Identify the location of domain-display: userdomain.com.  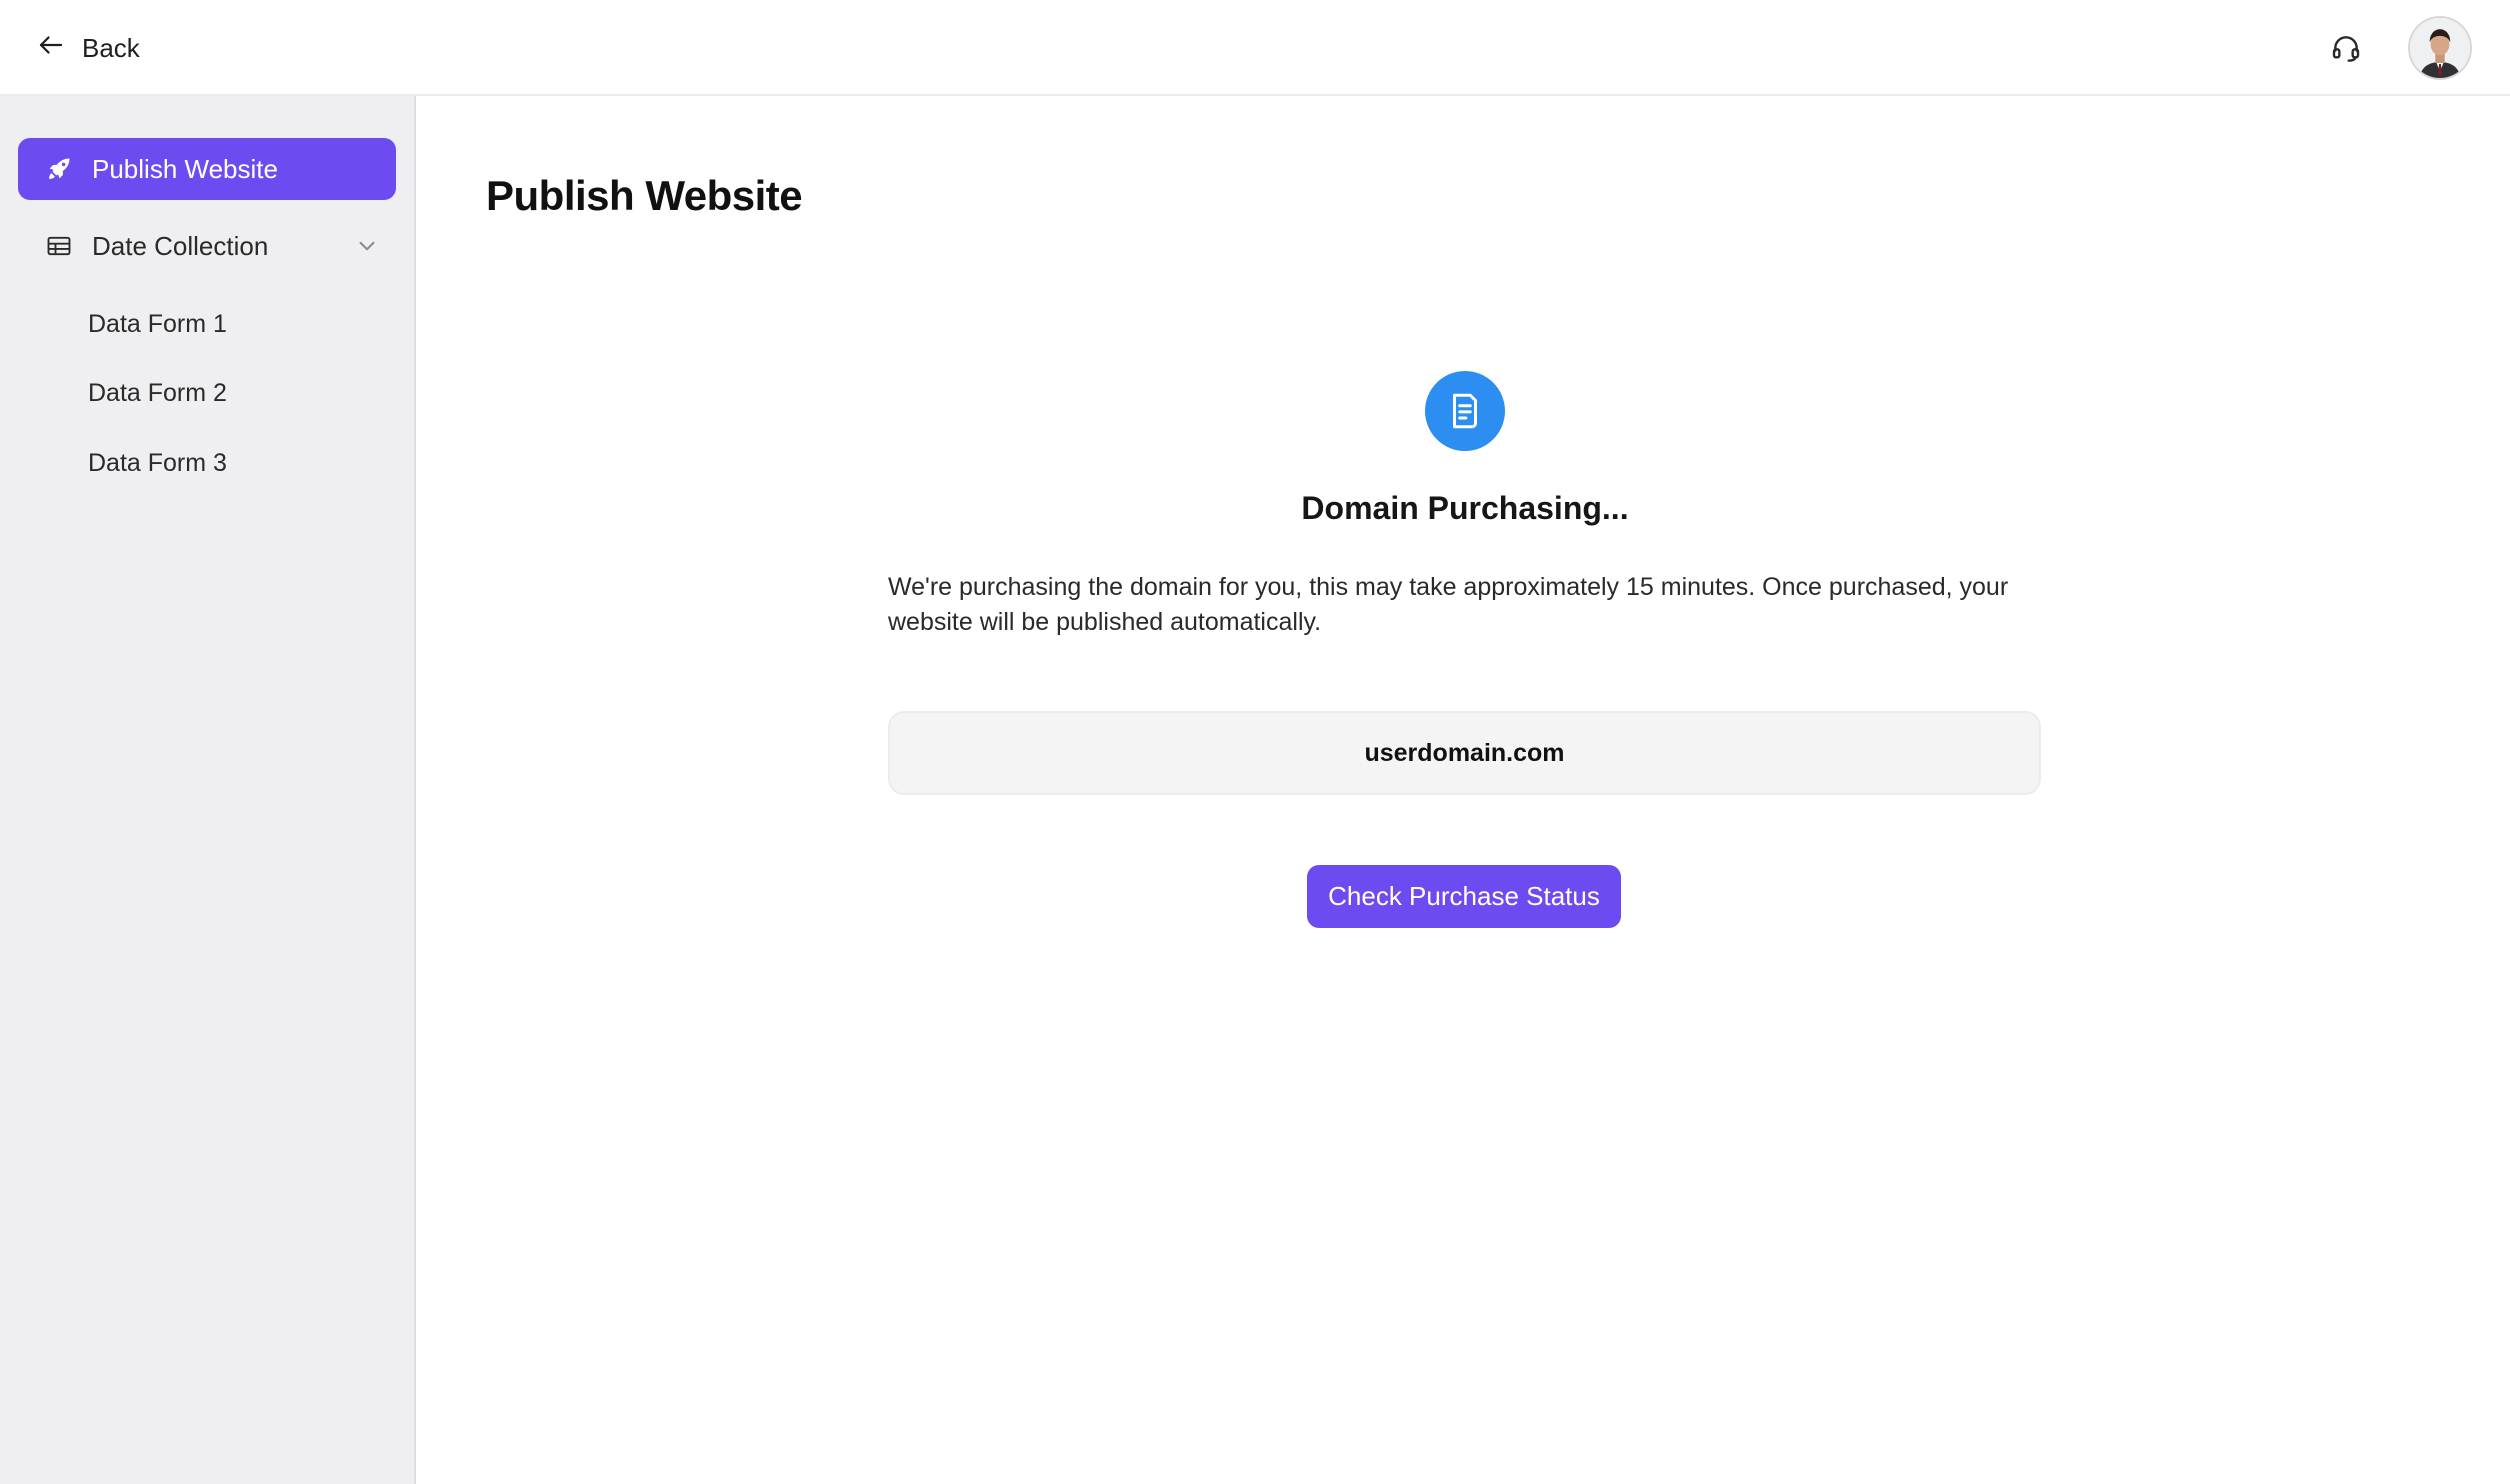
(1464, 753).